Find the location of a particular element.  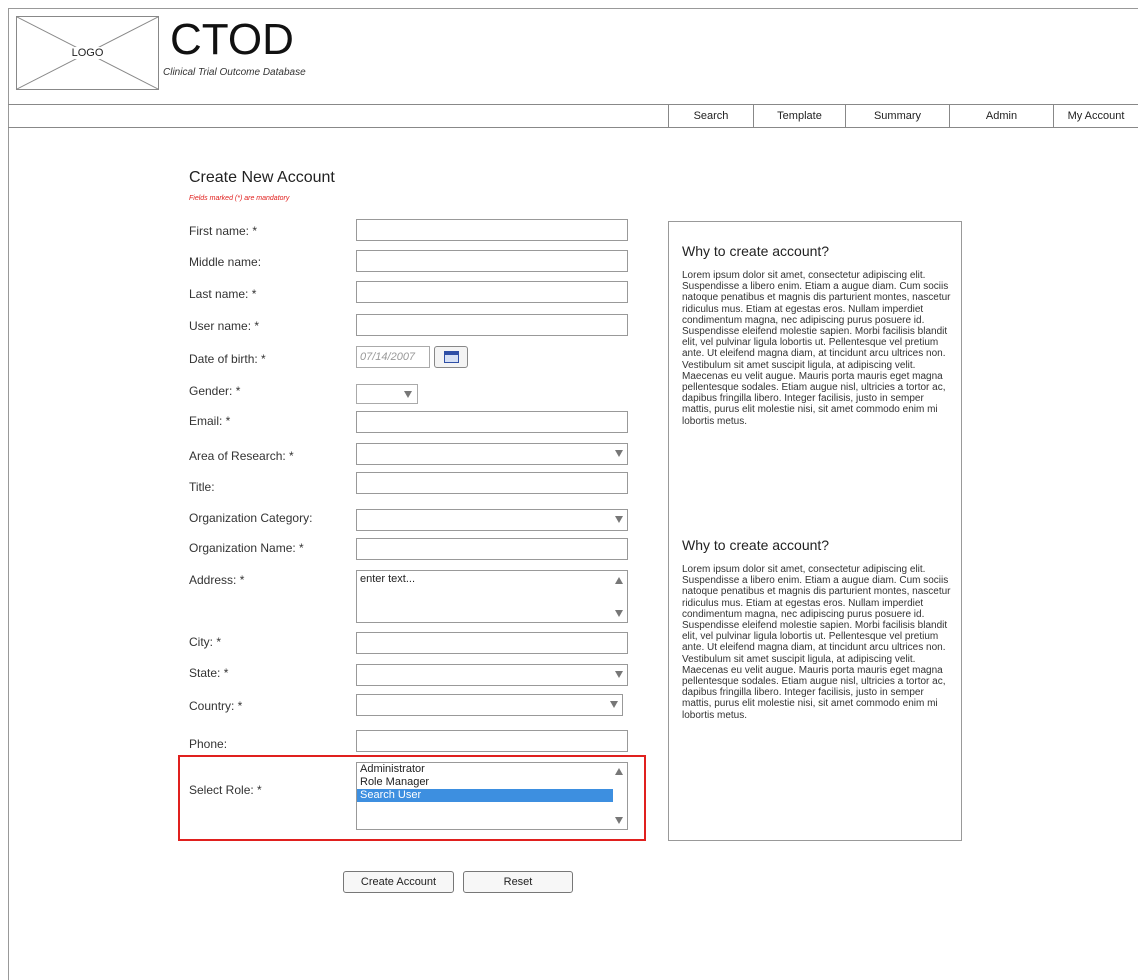

nav-admin: Admin is located at coordinates (1001, 116).